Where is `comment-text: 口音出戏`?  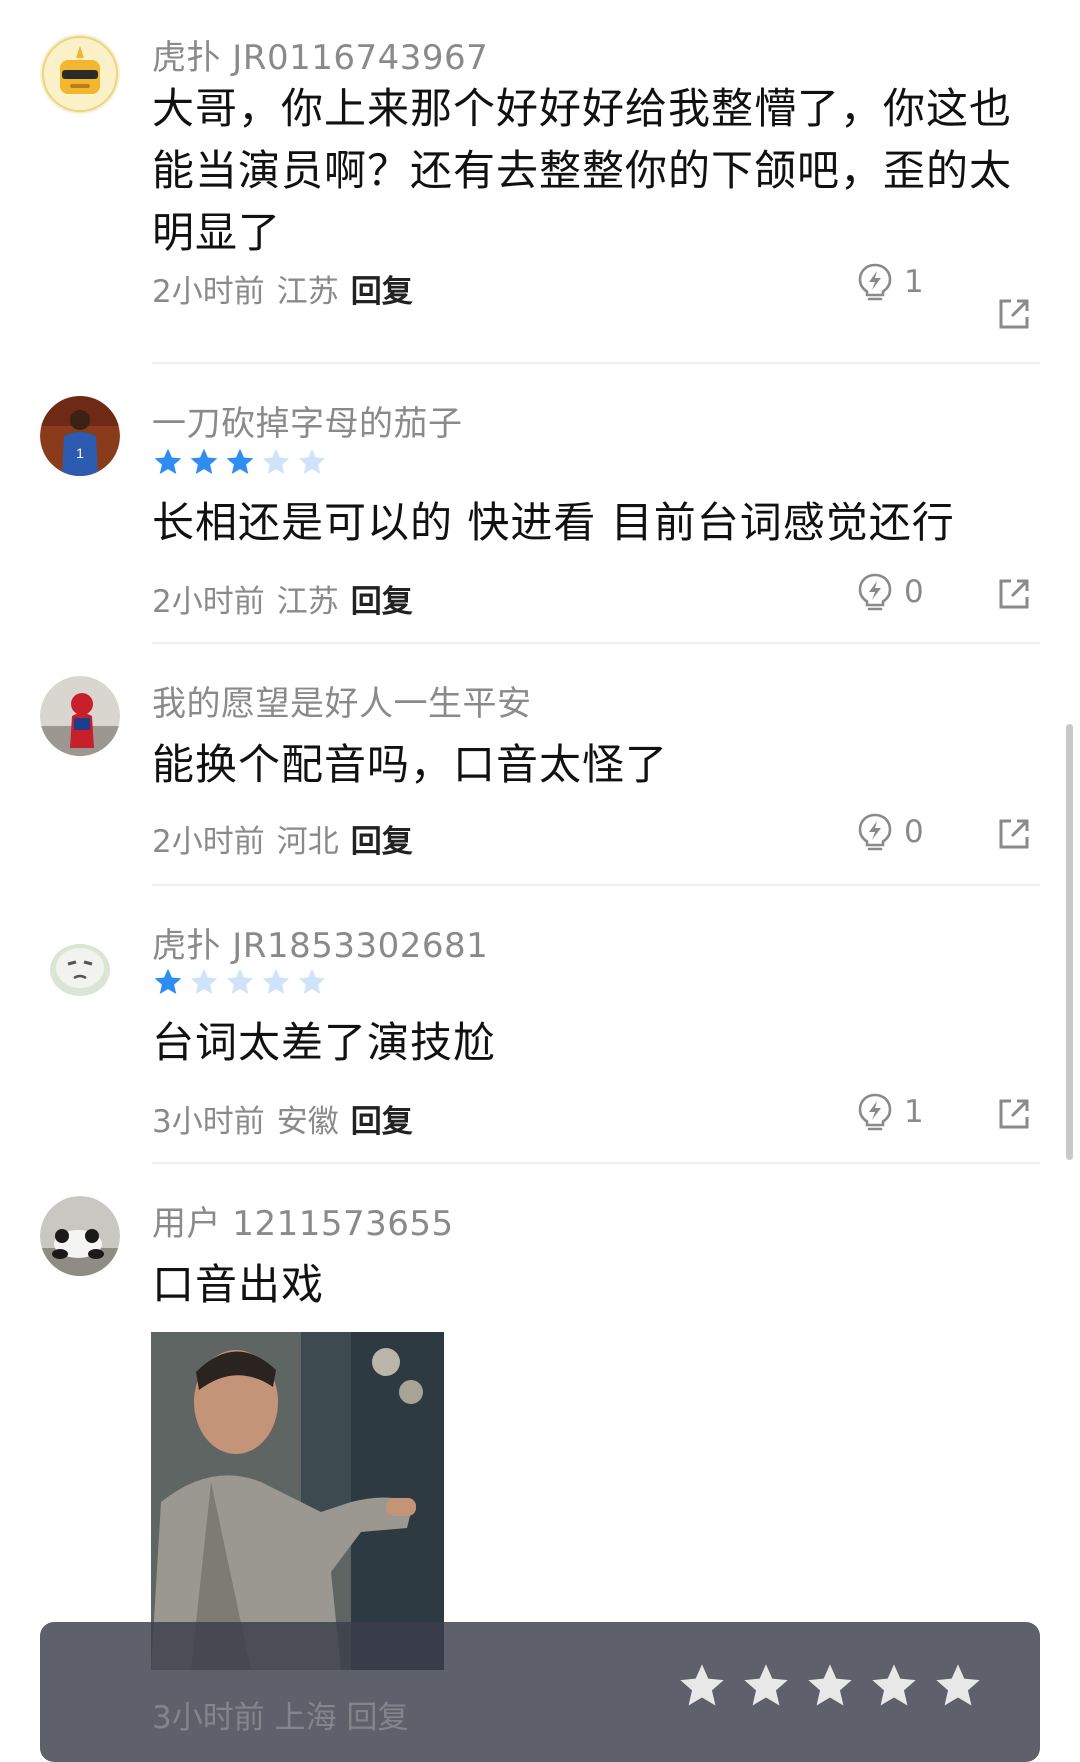 comment-text: 口音出戏 is located at coordinates (238, 1284).